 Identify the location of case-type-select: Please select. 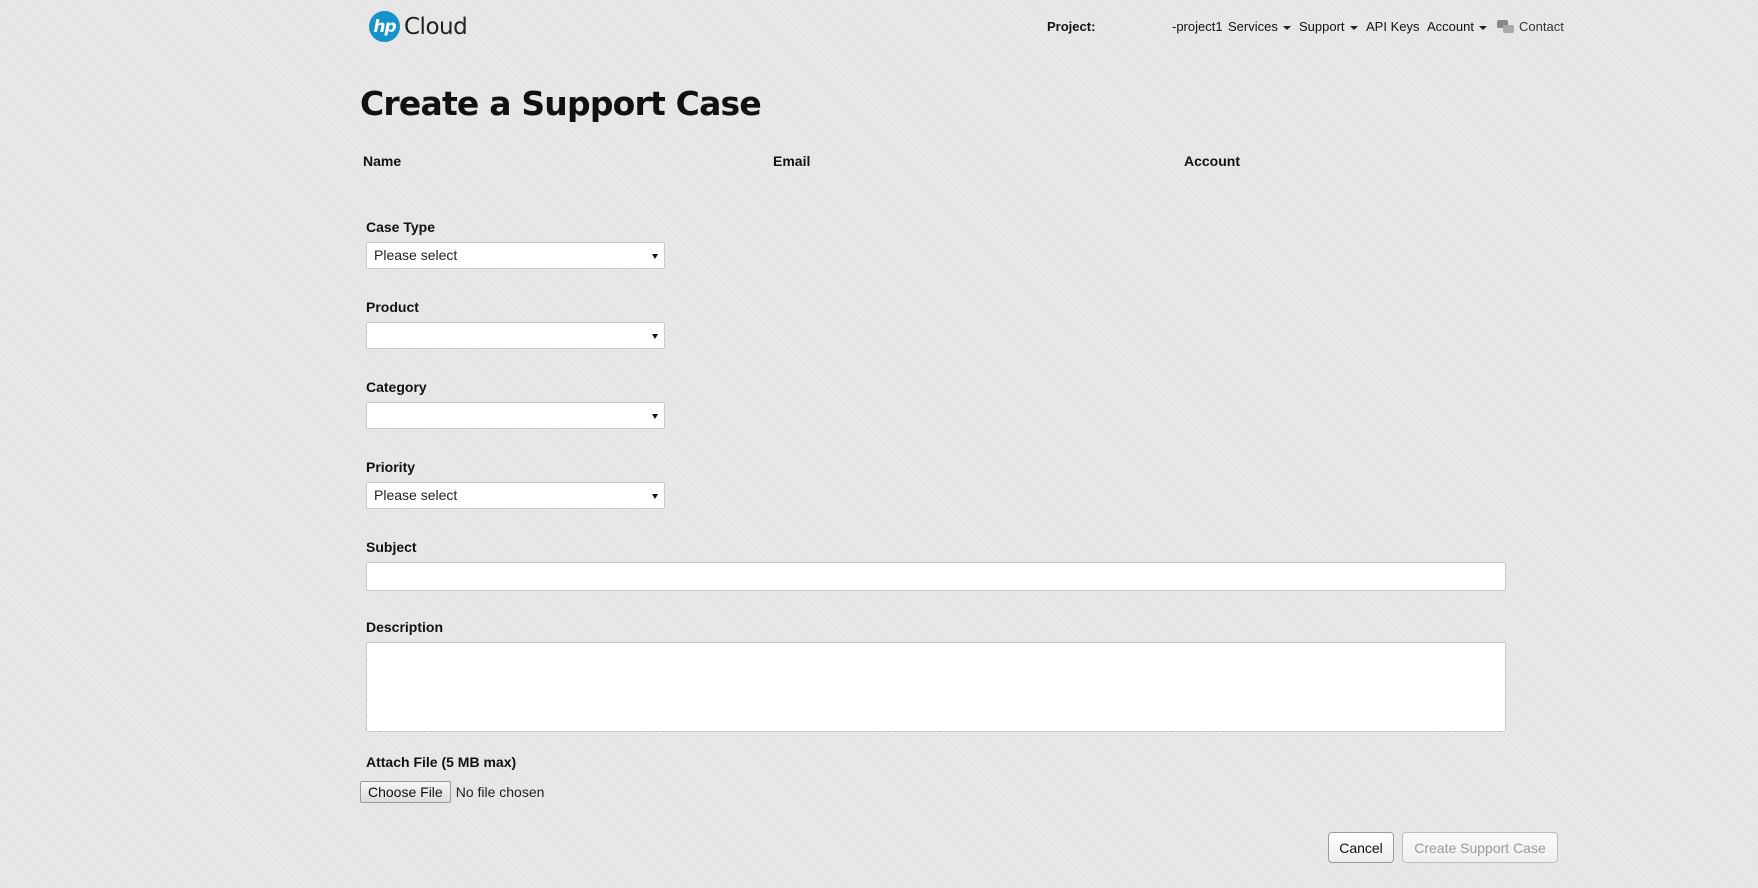
(515, 255).